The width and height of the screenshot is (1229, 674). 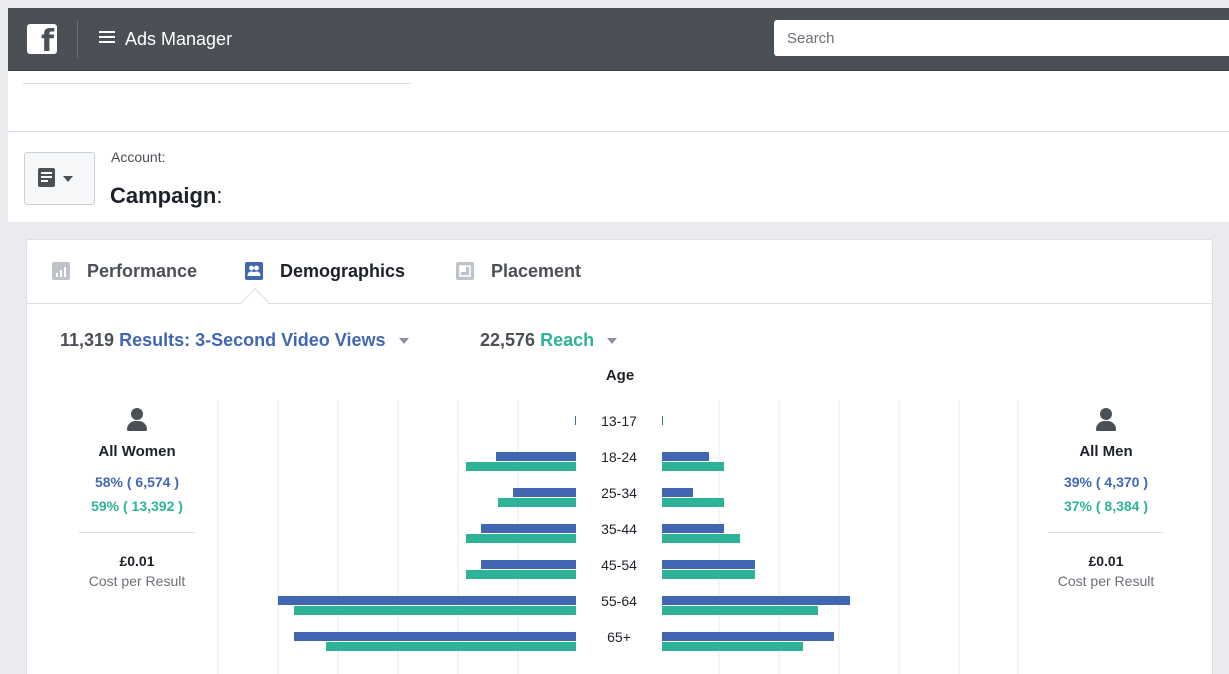 I want to click on age-tick-label: 25-34, so click(x=619, y=493).